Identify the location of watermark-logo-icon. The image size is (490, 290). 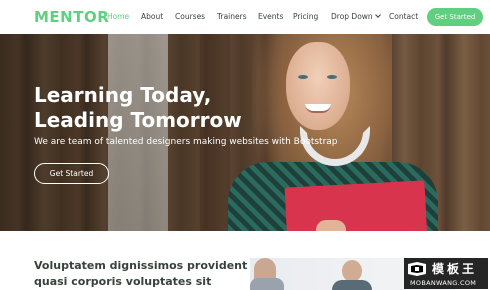
(417, 269).